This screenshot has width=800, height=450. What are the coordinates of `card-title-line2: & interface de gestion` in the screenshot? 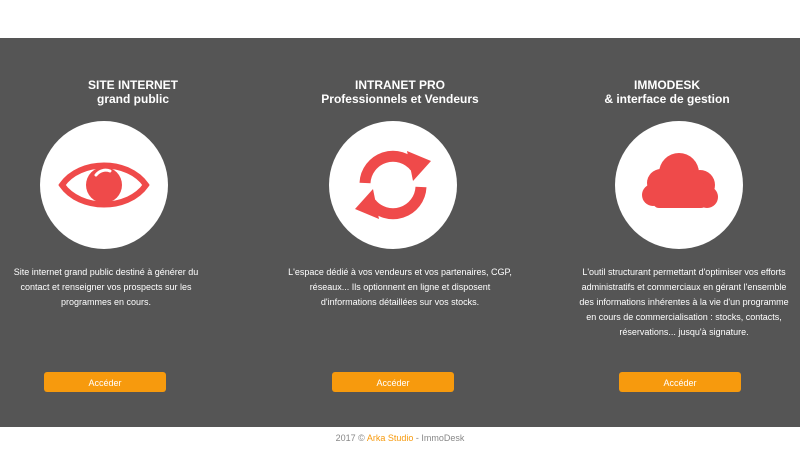 It's located at (667, 99).